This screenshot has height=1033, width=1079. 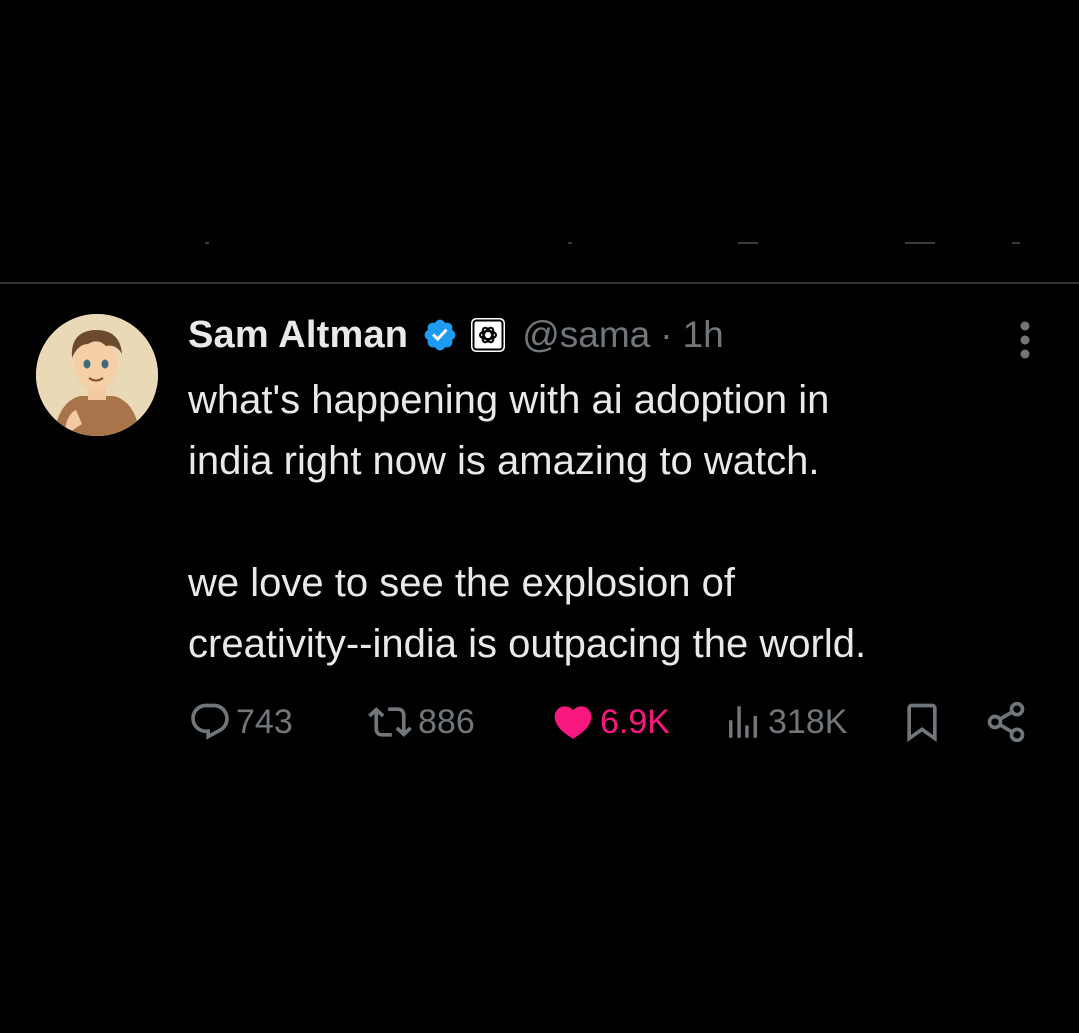 I want to click on share-icon, so click(x=1006, y=722).